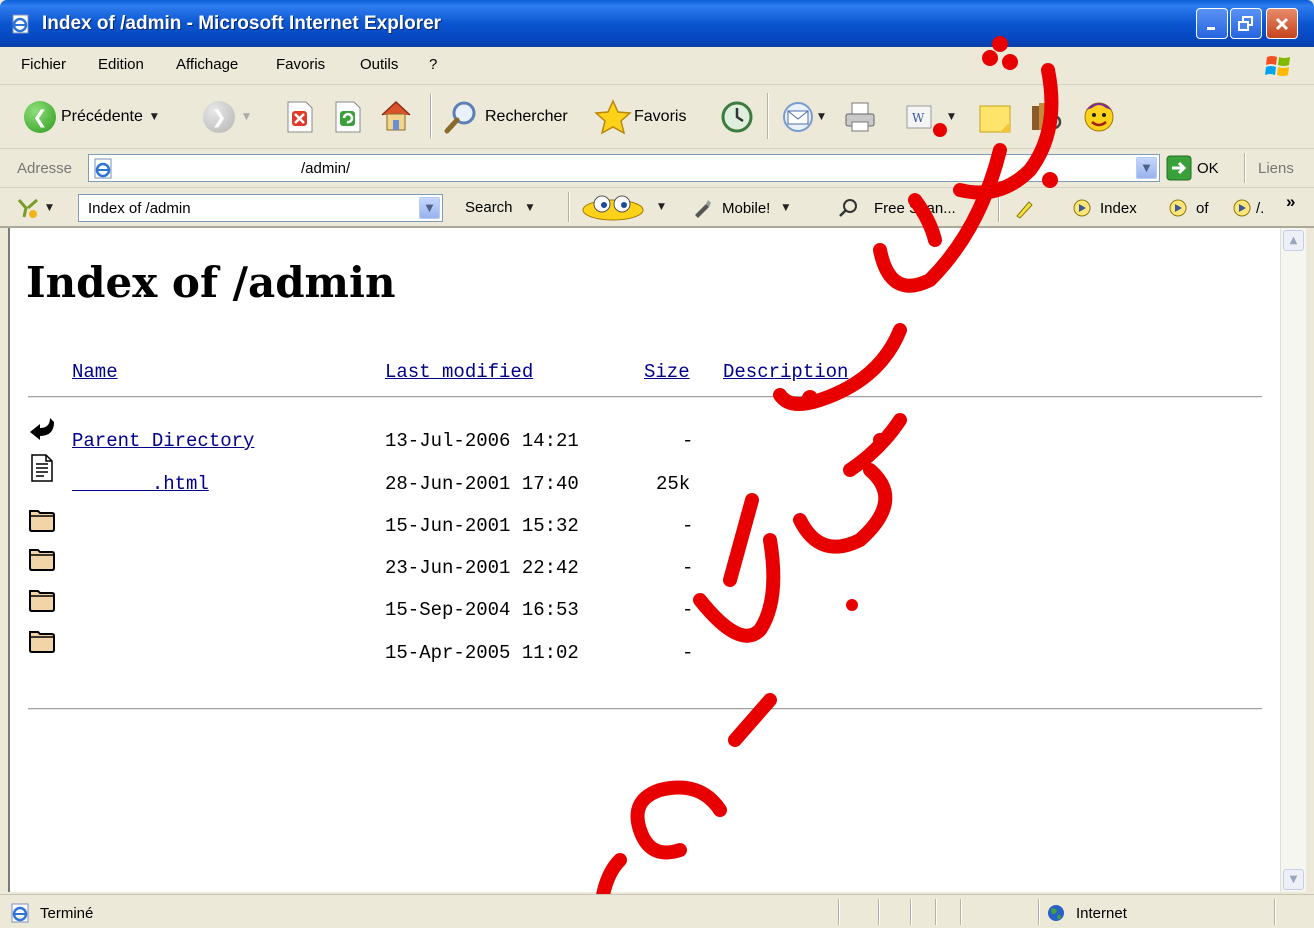  I want to click on smiley-dropdown-icon: ▼, so click(661, 207).